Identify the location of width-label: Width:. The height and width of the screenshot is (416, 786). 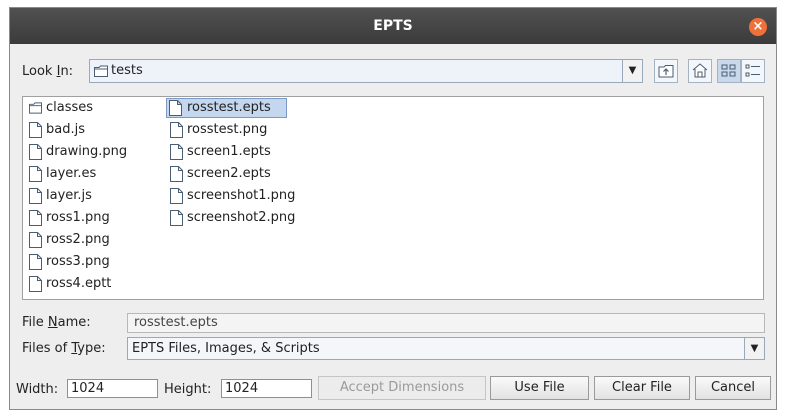
(37, 389).